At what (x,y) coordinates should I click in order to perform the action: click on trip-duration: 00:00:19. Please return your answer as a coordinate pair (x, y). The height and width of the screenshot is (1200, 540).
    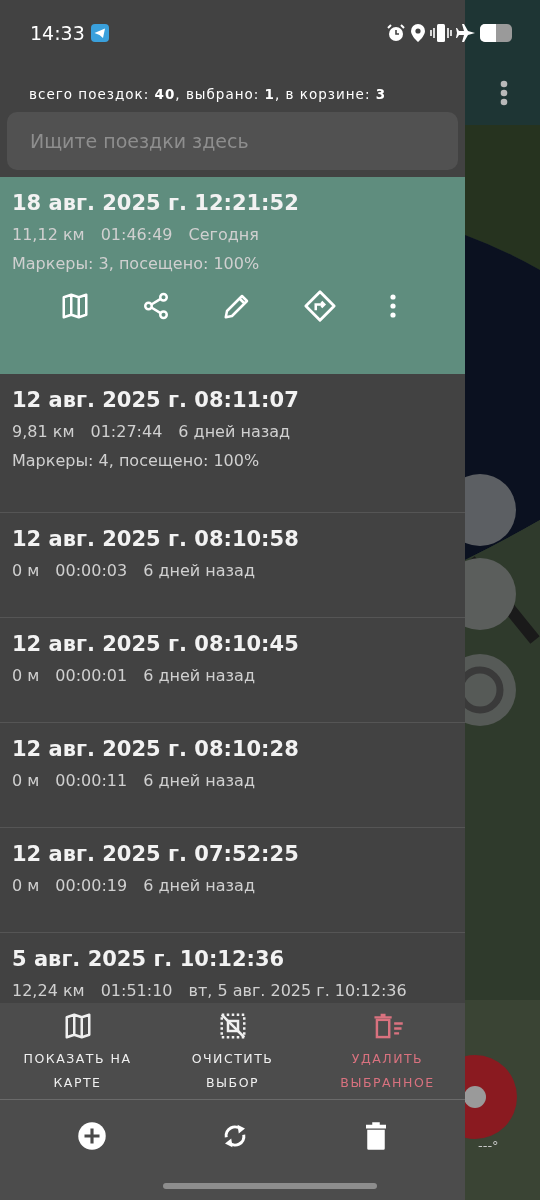
    Looking at the image, I should click on (91, 885).